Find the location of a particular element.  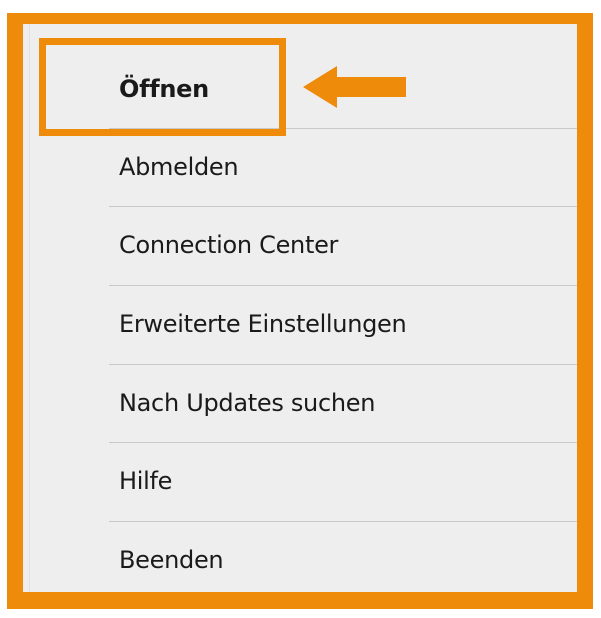

menu-item-connection-center: Connection Center is located at coordinates (300, 245).